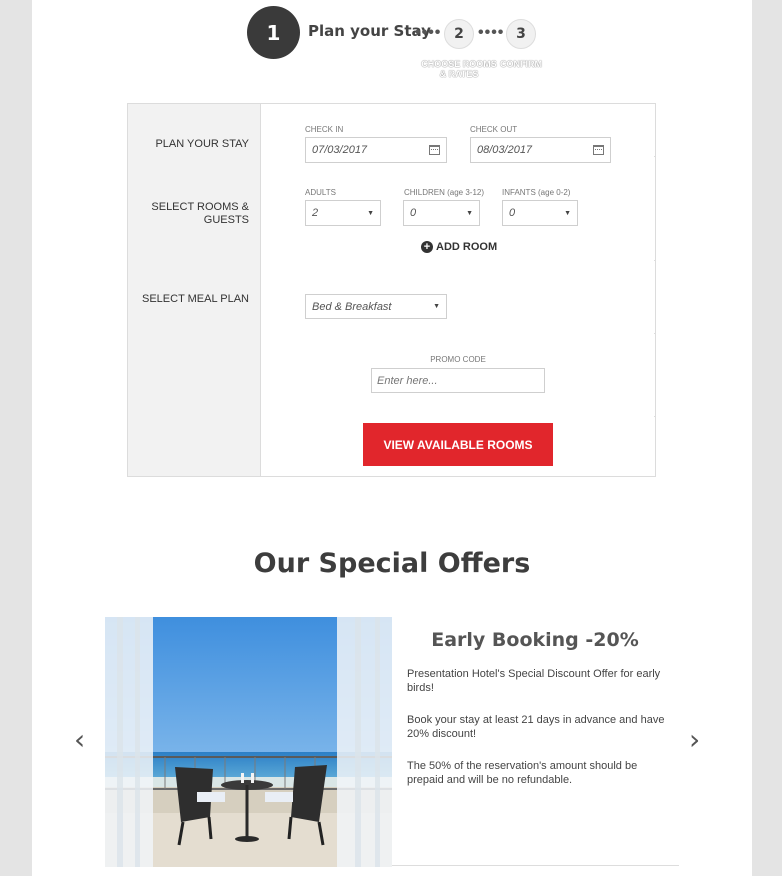  Describe the element at coordinates (343, 213) in the screenshot. I see `adults-select: 2 ▼` at that location.